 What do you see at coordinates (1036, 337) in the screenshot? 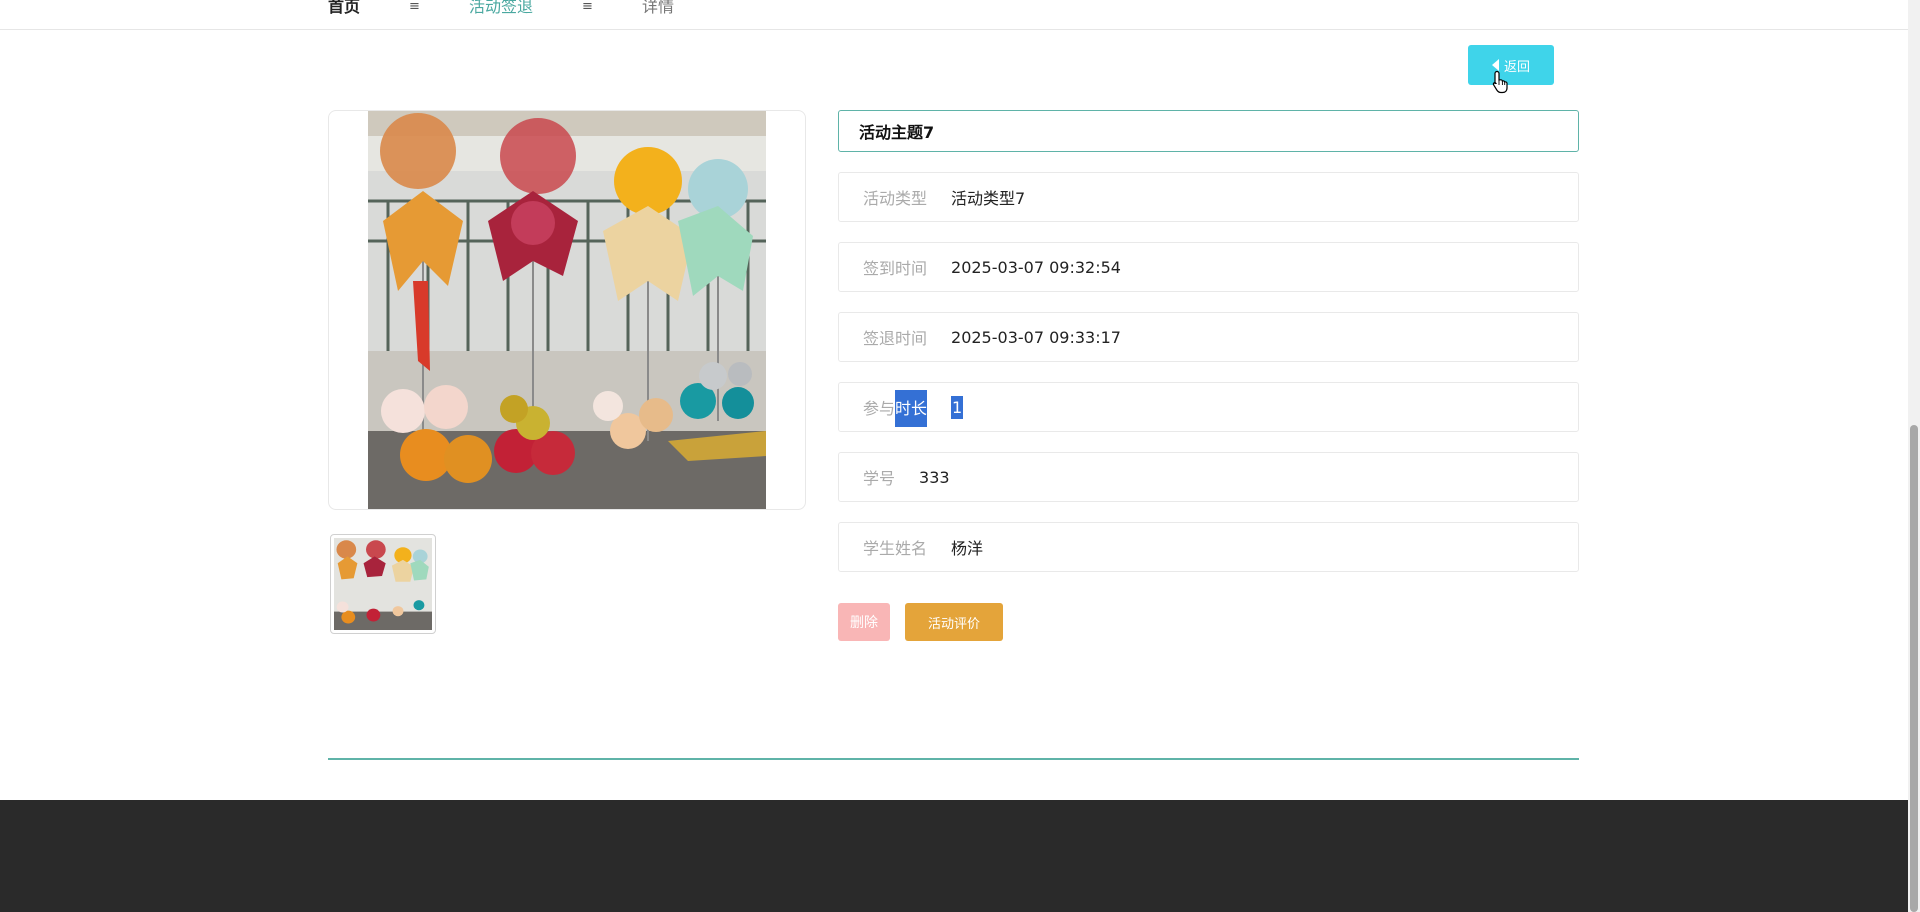
I see `field-value: 2025-03-07 09:33:17` at bounding box center [1036, 337].